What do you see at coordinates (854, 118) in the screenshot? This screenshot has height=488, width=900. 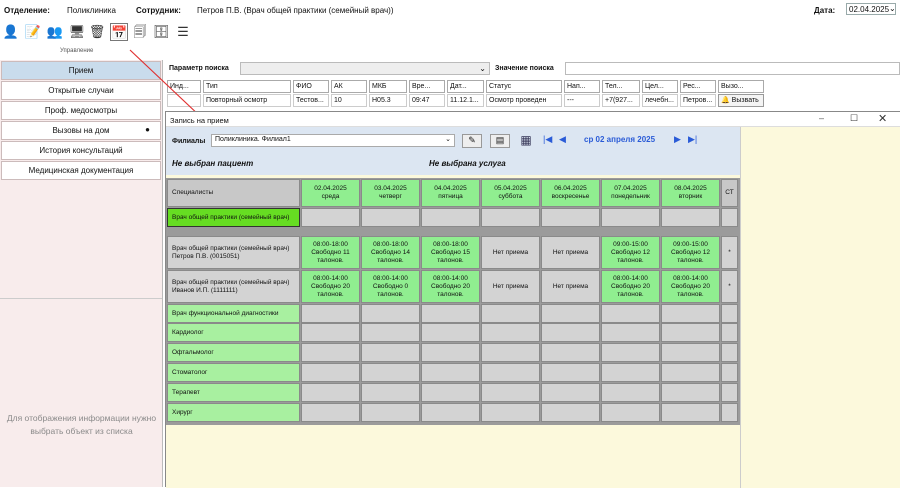 I see `maximize-icon: ☐` at bounding box center [854, 118].